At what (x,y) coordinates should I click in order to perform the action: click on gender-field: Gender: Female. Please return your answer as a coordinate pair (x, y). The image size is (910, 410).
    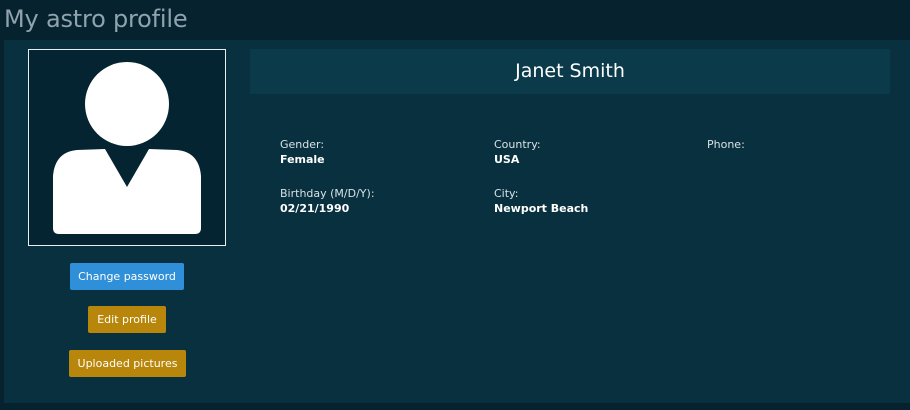
    Looking at the image, I should click on (302, 153).